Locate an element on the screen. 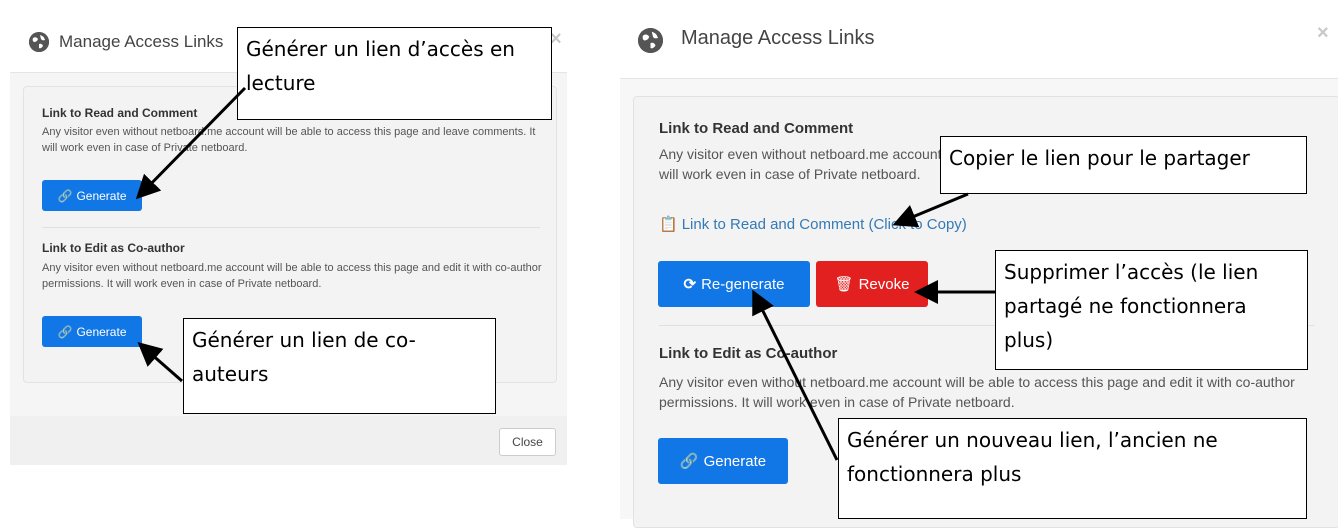 Image resolution: width=1338 pixels, height=528 pixels. left-modal-footer: Close is located at coordinates (288, 440).